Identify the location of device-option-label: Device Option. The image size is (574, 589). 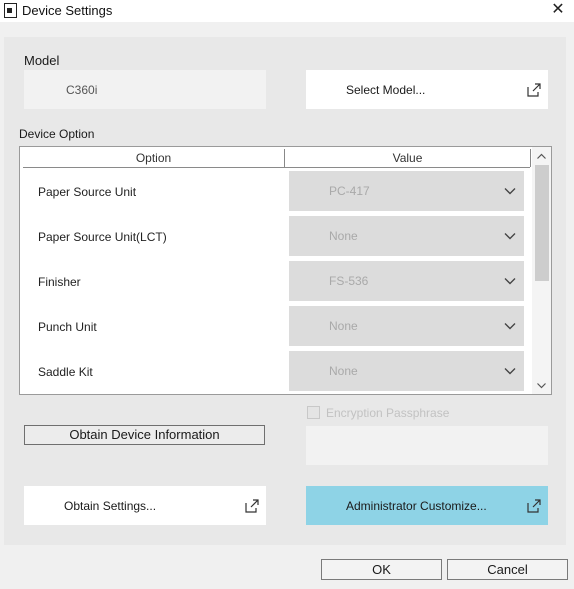
(57, 134).